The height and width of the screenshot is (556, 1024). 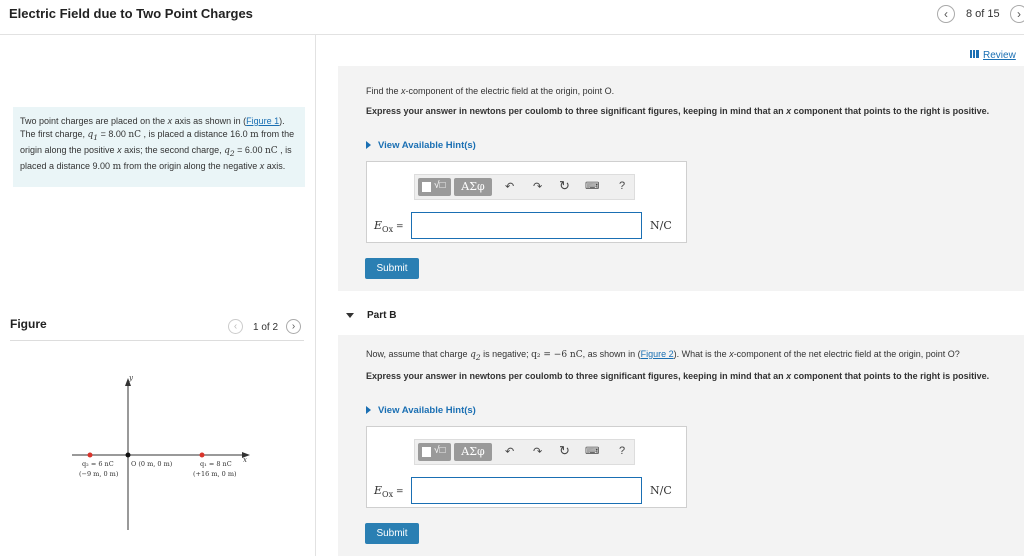 What do you see at coordinates (350, 315) in the screenshot?
I see `collapse-caret-icon` at bounding box center [350, 315].